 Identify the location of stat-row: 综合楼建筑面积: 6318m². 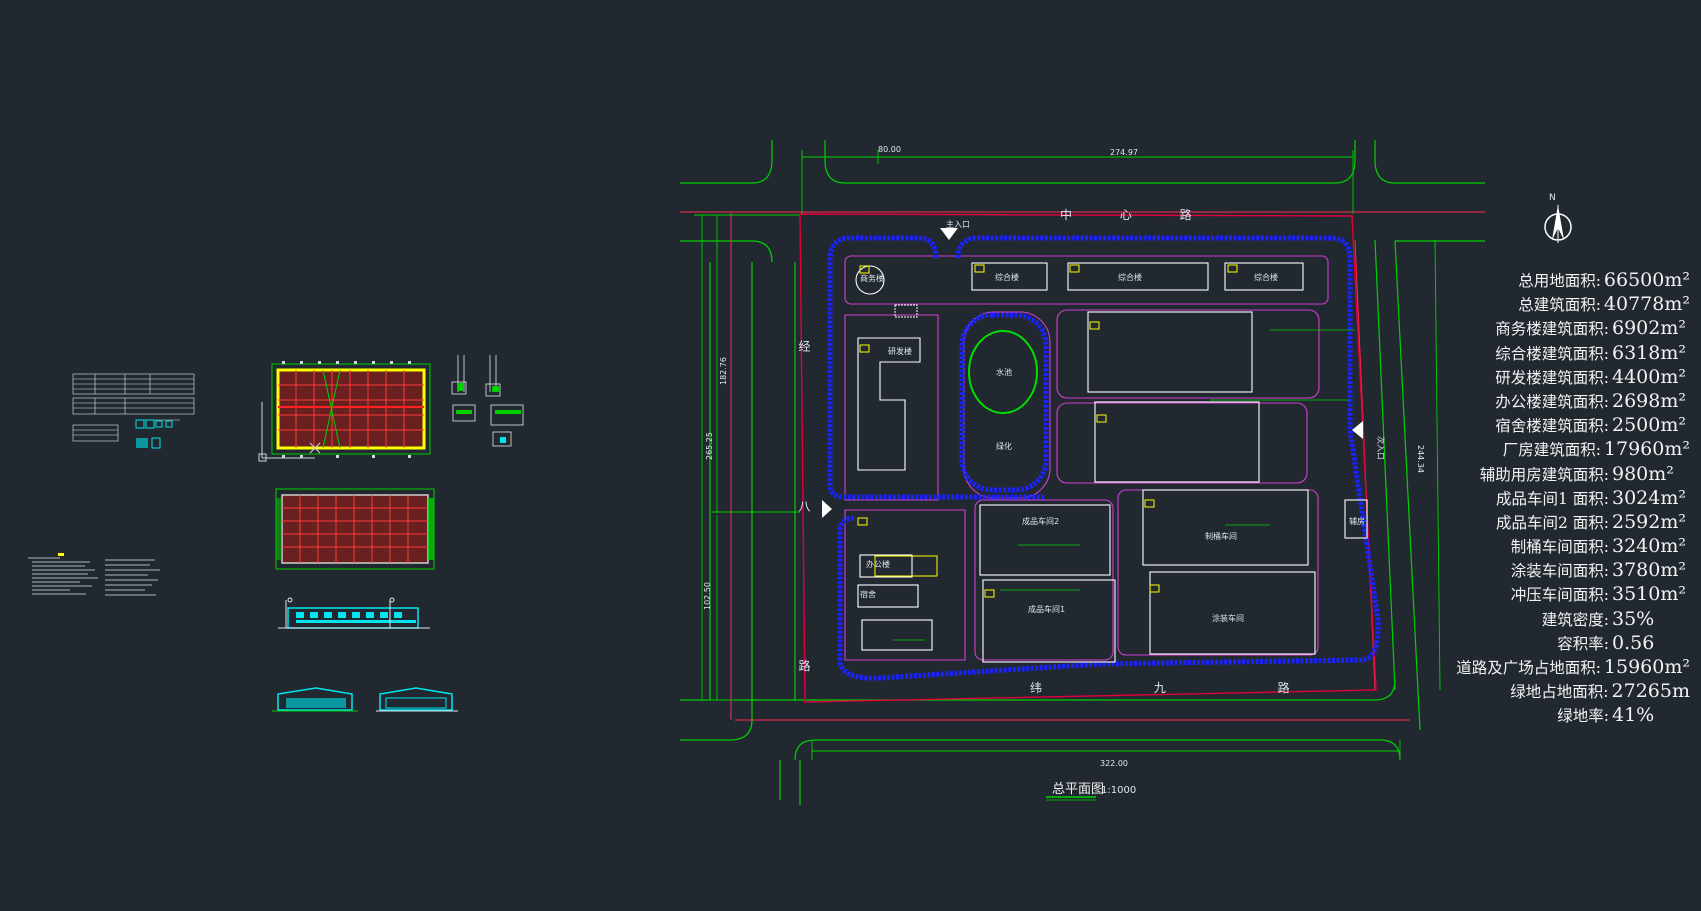
(1590, 352).